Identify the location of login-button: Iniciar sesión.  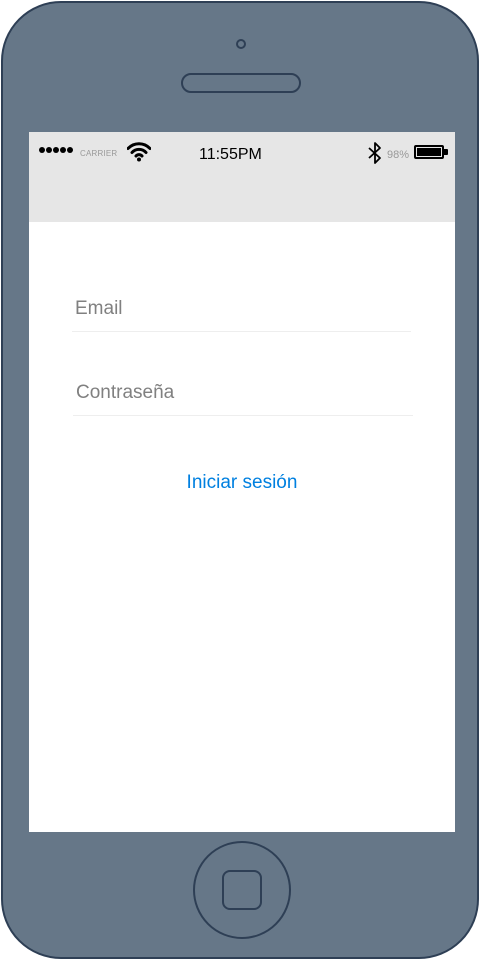
(242, 483).